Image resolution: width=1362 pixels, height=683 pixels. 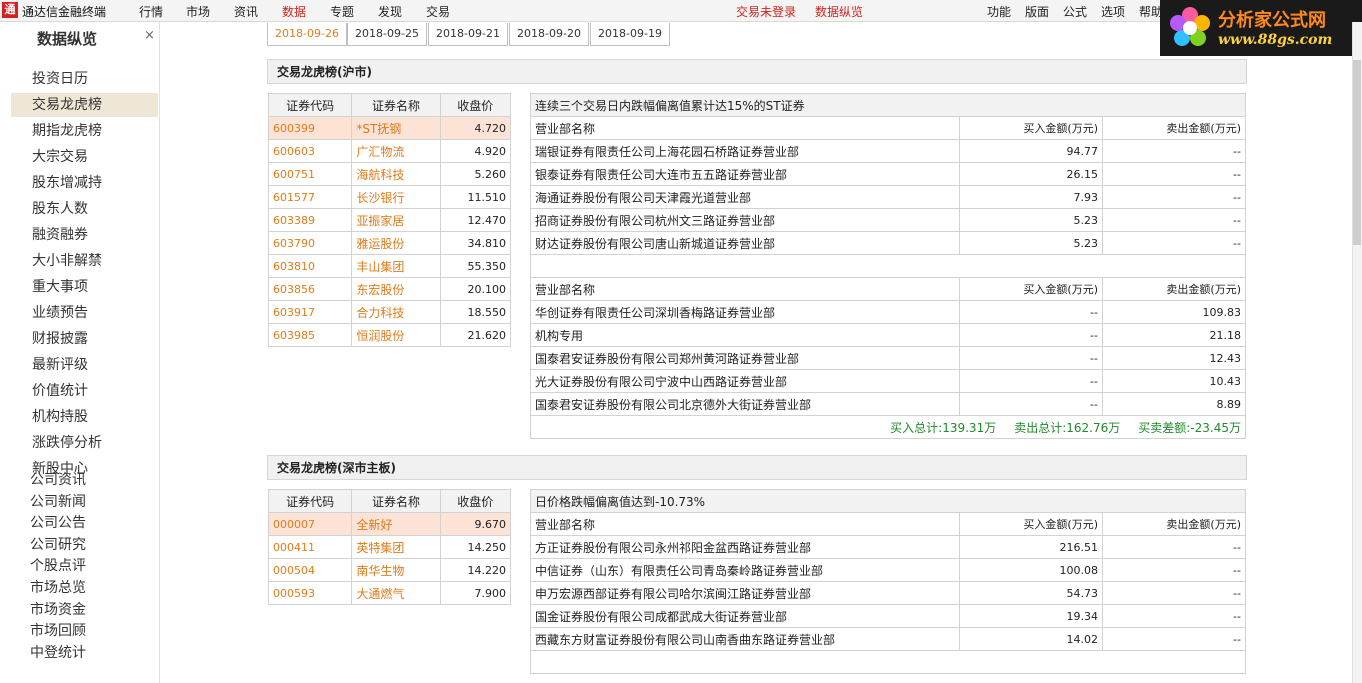 What do you see at coordinates (396, 312) in the screenshot?
I see `stock-name: 合力科技` at bounding box center [396, 312].